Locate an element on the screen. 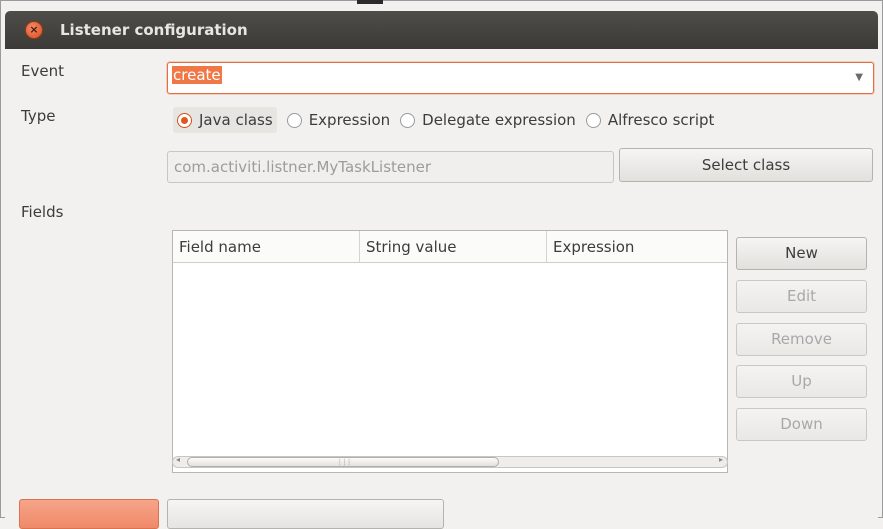 The height and width of the screenshot is (529, 883). scrollbar-thumb: ┆┆┆ is located at coordinates (343, 462).